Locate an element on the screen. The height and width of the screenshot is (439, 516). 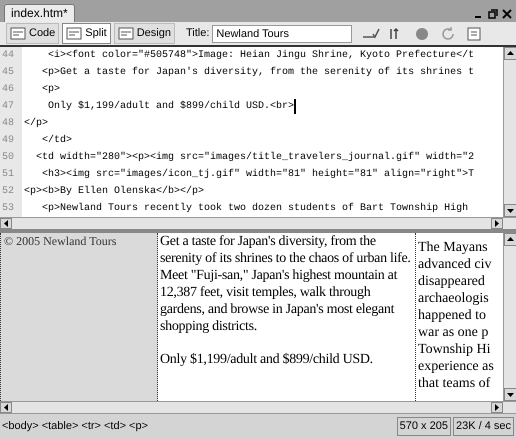
article-line: experience as is located at coordinates (456, 366).